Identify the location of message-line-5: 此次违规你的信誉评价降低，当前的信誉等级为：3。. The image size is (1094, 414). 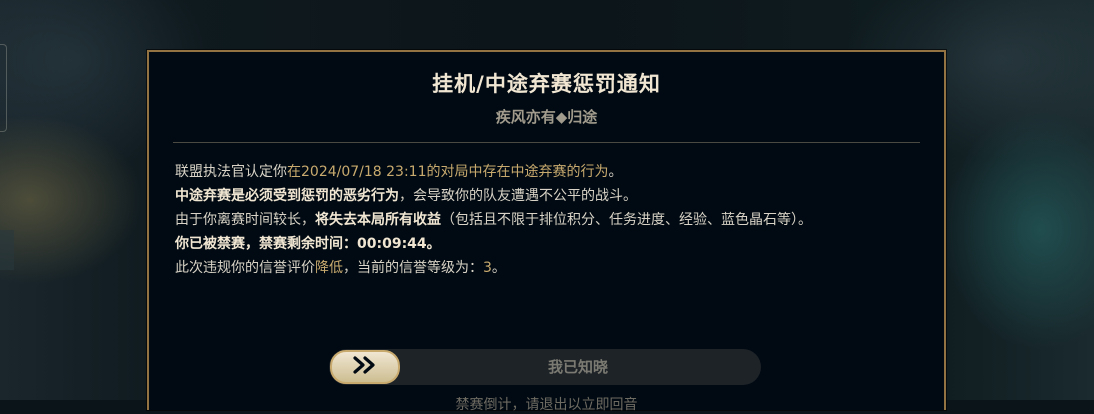
(545, 268).